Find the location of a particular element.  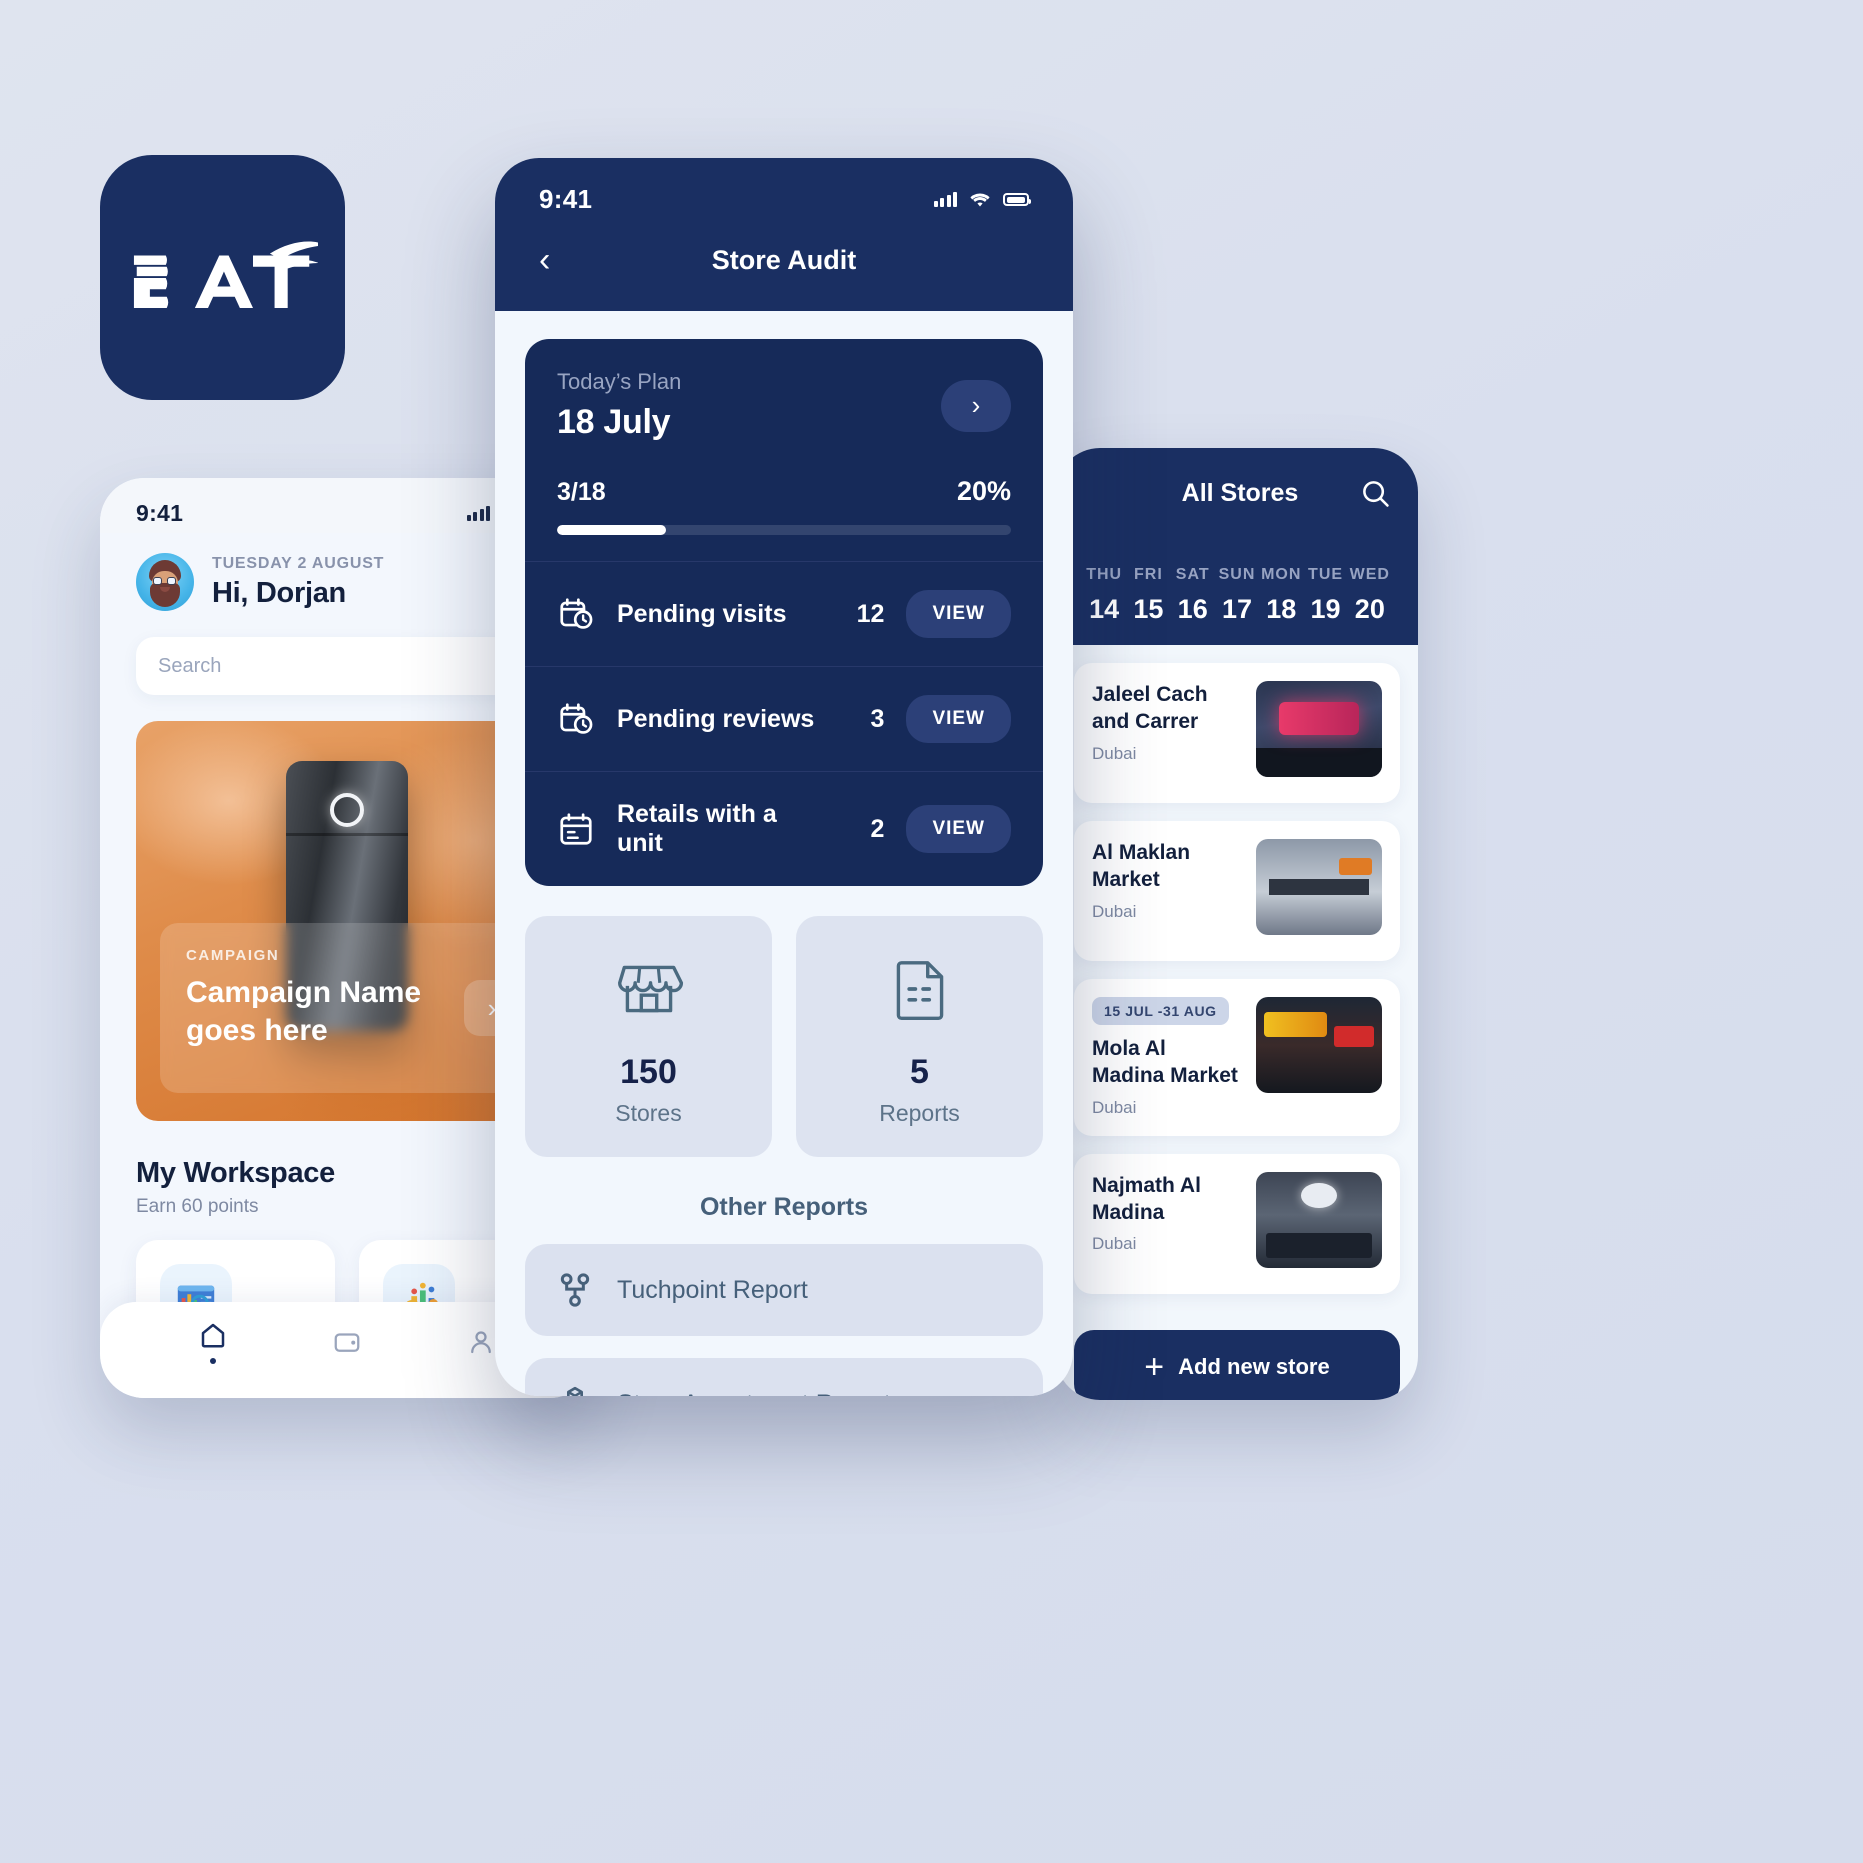

report-label: Tuchpoint Report is located at coordinates (712, 1289).